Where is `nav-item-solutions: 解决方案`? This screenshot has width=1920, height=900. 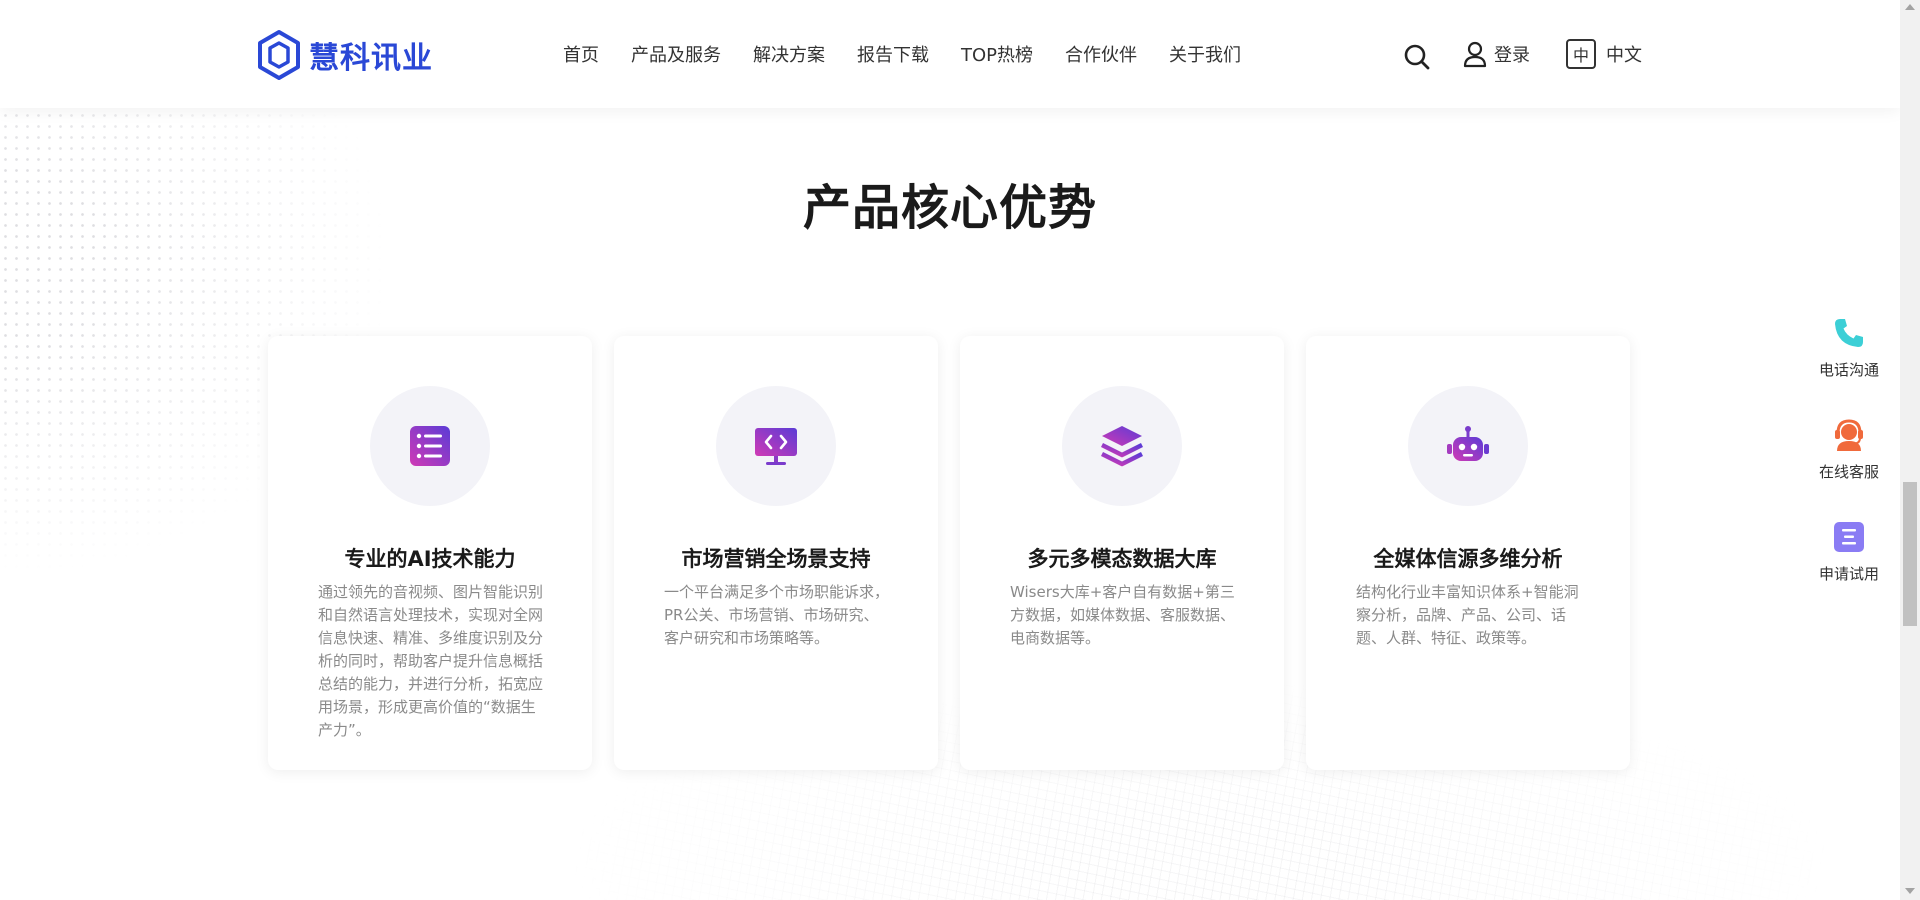
nav-item-solutions: 解决方案 is located at coordinates (789, 54).